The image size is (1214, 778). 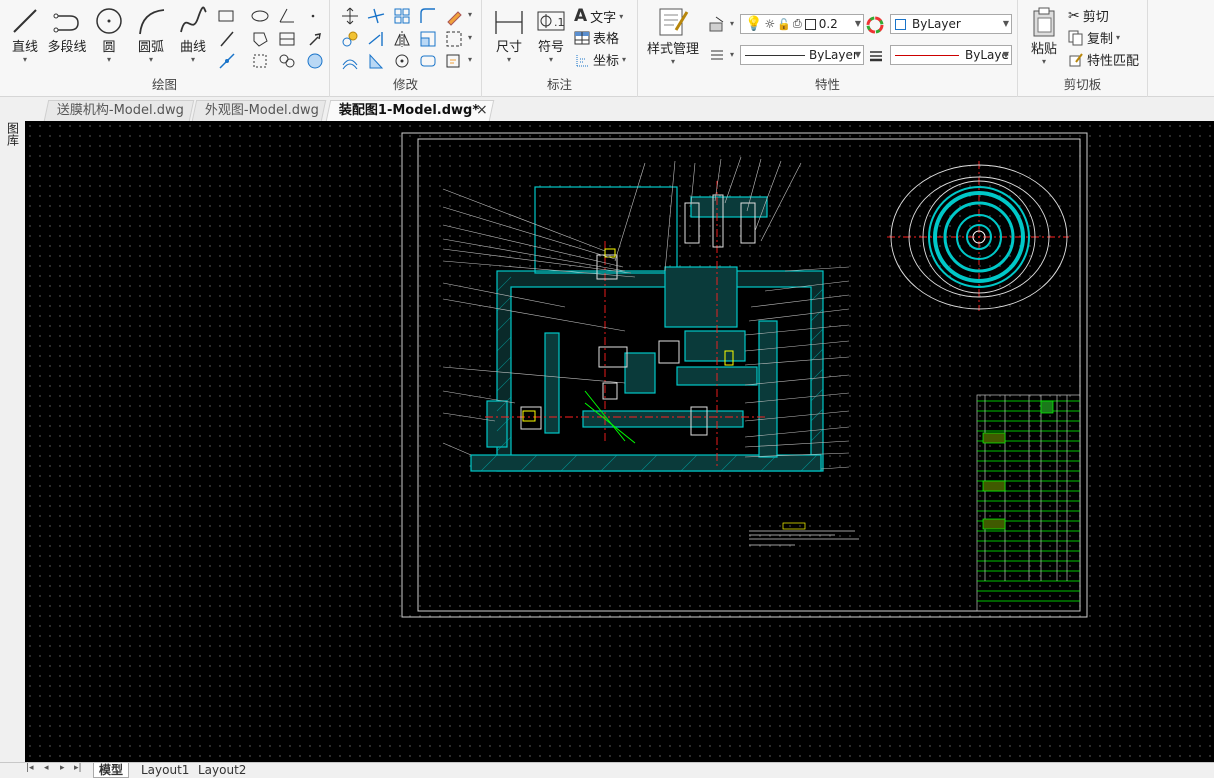 What do you see at coordinates (350, 16) in the screenshot?
I see `move-icon` at bounding box center [350, 16].